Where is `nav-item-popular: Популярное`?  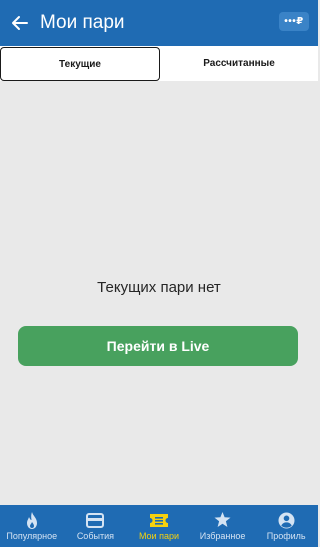
nav-item-popular: Популярное is located at coordinates (32, 526).